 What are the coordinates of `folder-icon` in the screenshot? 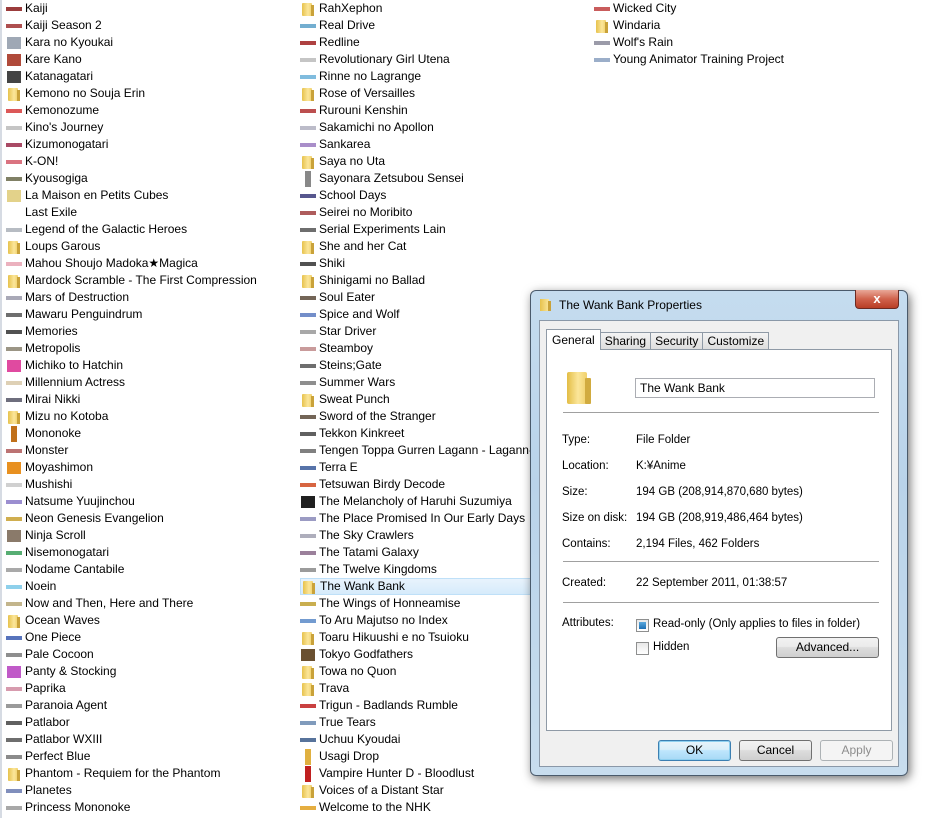 It's located at (580, 388).